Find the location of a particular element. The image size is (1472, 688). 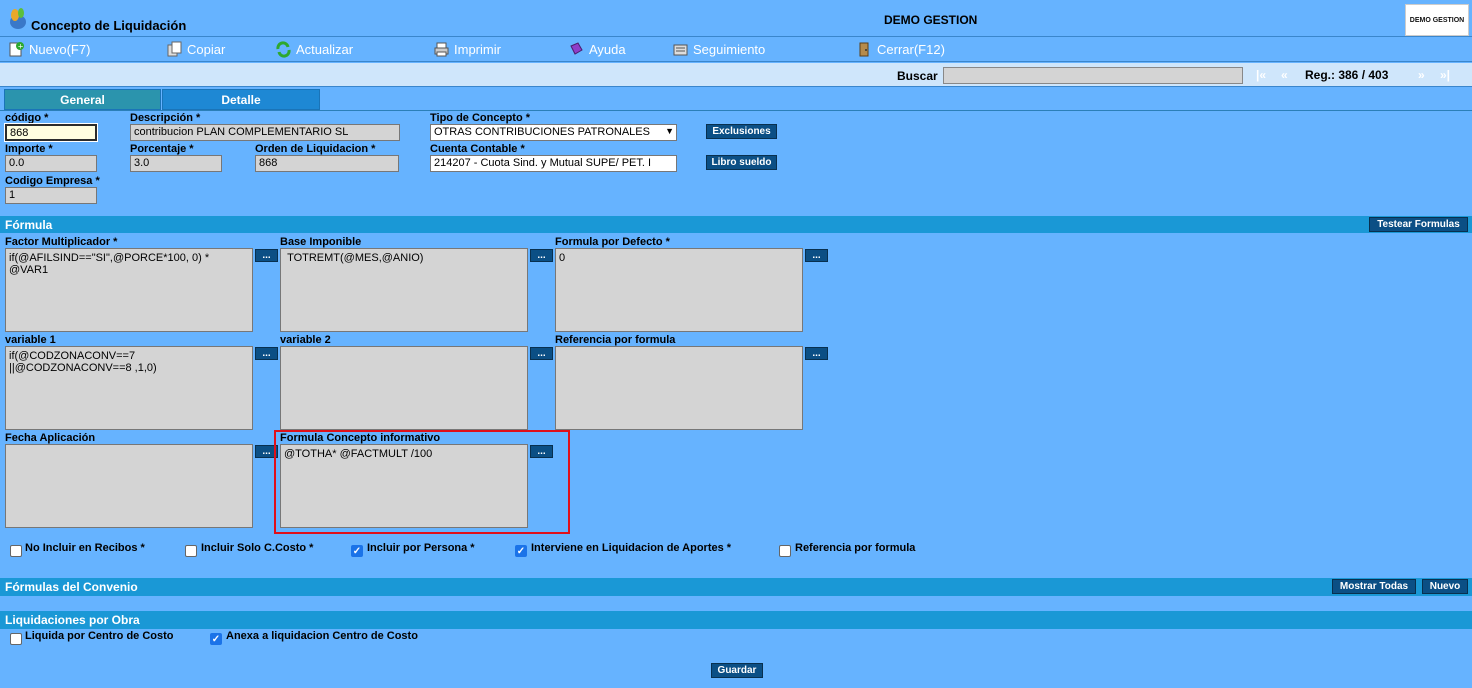

convenio-section-header: Fórmulas del Convenio is located at coordinates (736, 587).